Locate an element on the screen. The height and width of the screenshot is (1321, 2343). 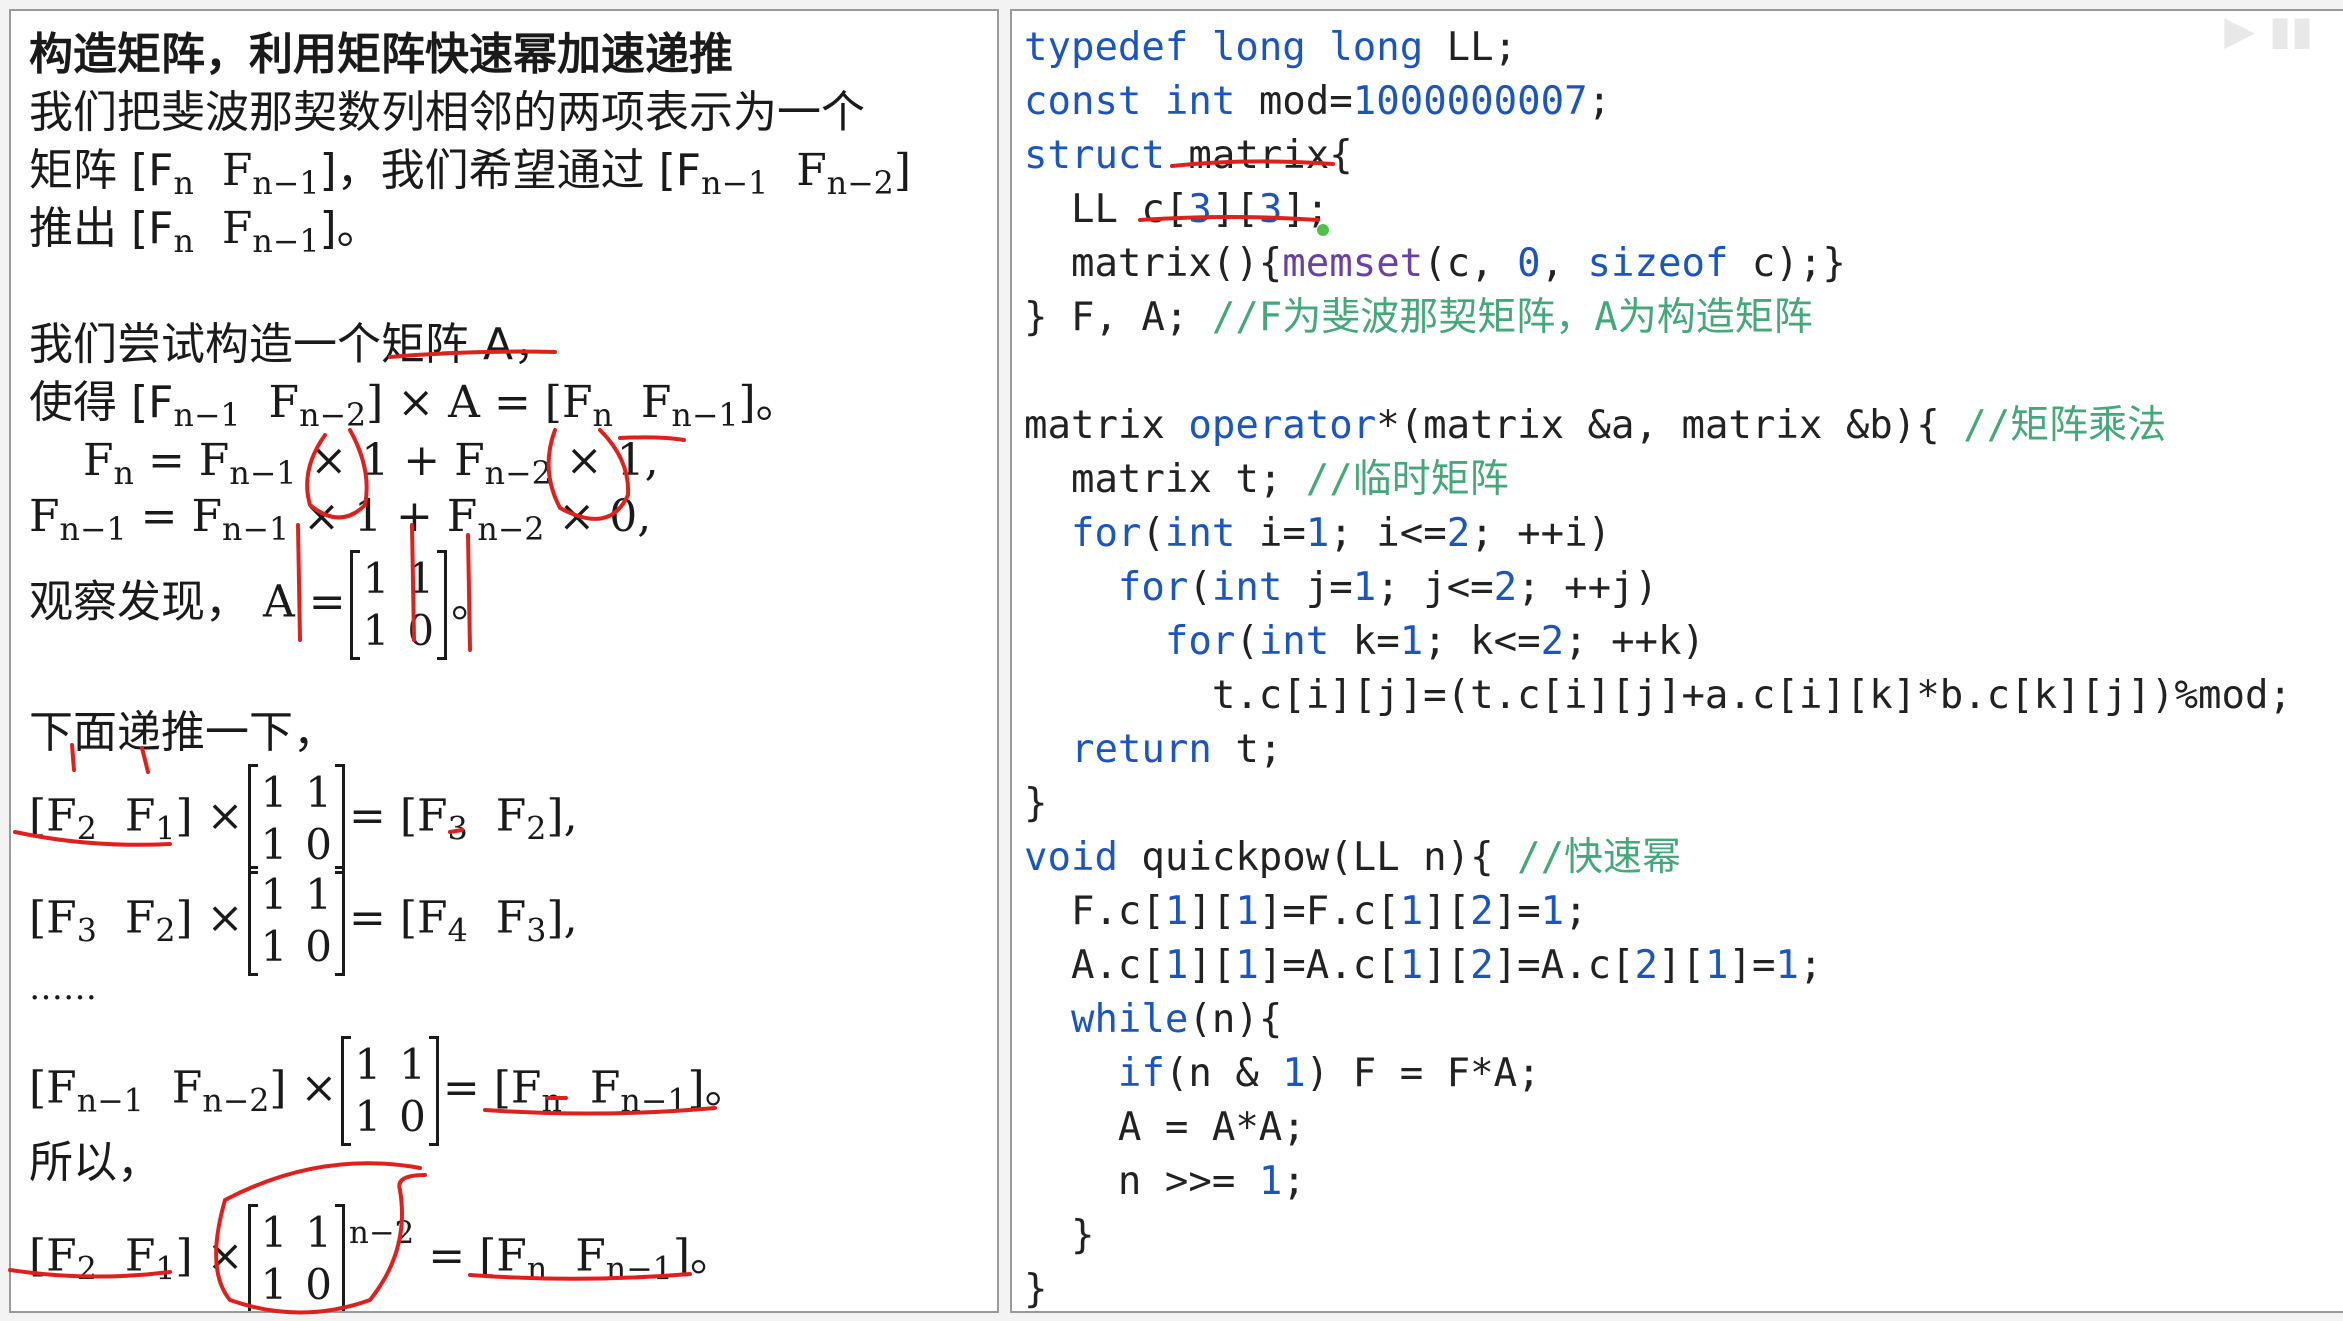
construct-line: 我们尝试构造一个矩阵 A， is located at coordinates (293, 344).